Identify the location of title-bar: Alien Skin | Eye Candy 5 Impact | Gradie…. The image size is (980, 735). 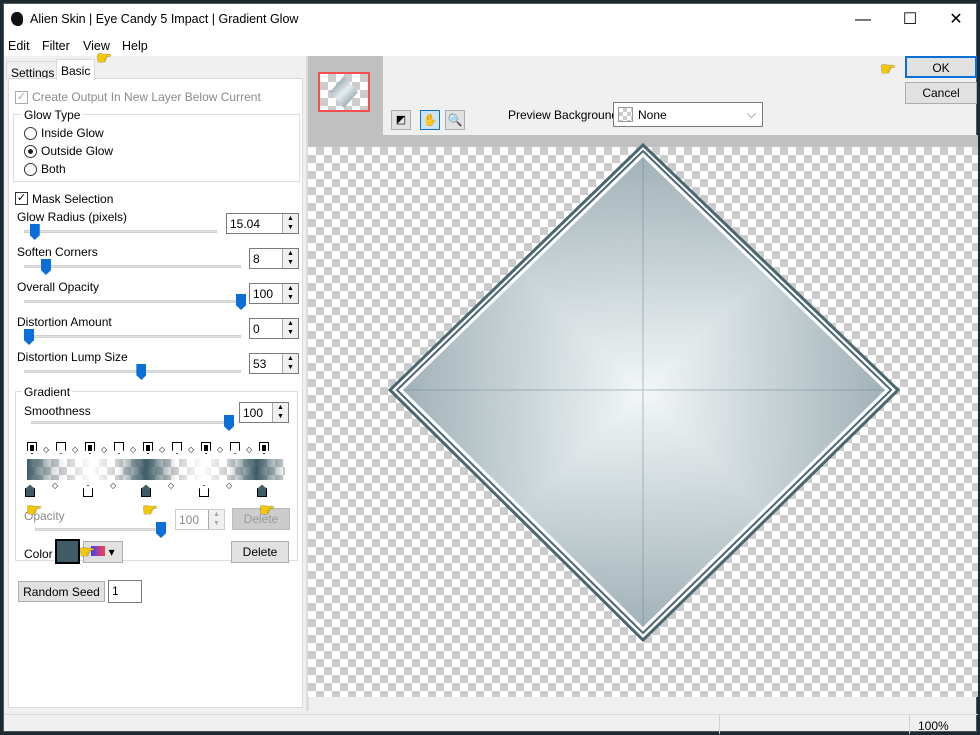
(490, 20).